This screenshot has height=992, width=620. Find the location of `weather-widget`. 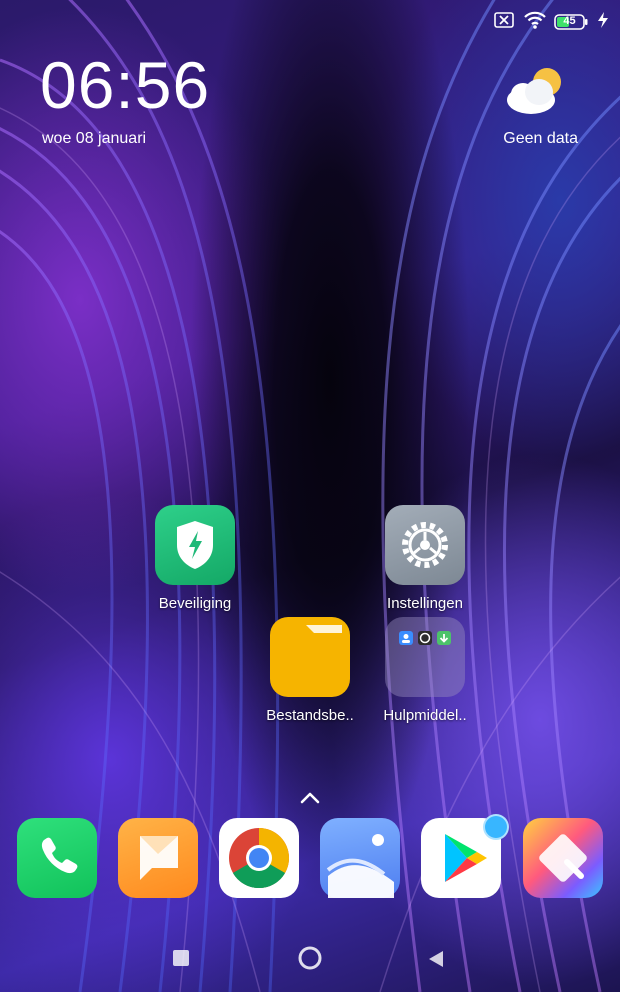

weather-widget is located at coordinates (535, 92).